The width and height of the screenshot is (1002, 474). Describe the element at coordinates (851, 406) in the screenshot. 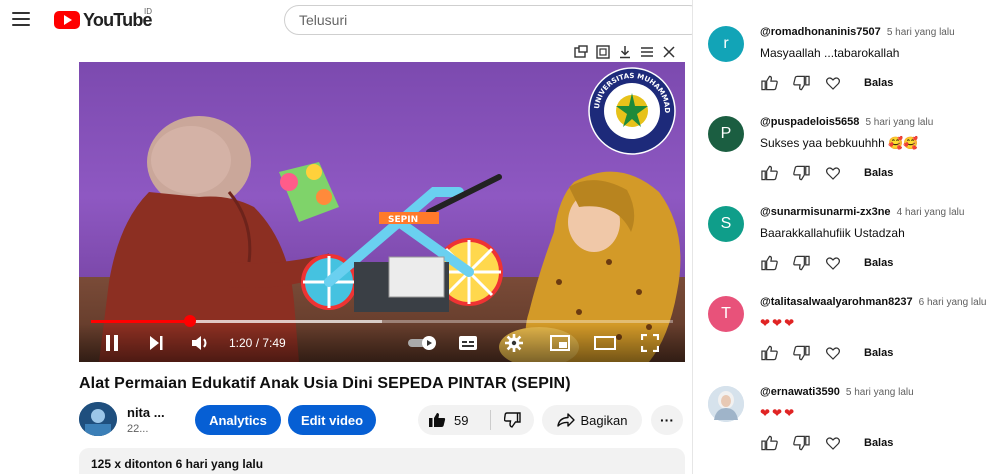

I see `comment-item: @ernawati3590 5 hari yang lalu ❤❤❤ Balas` at that location.